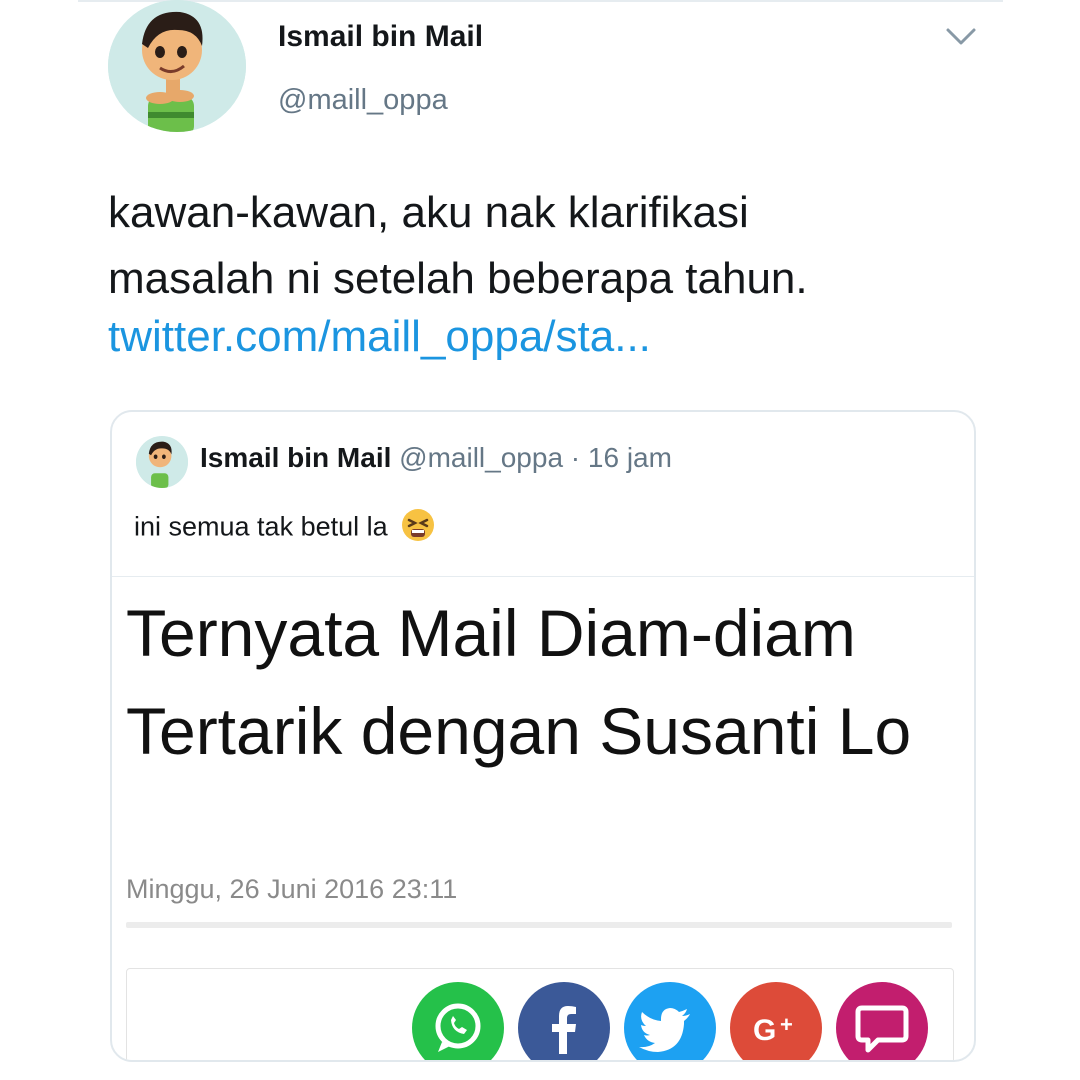 This screenshot has height=1080, width=1080. What do you see at coordinates (539, 925) in the screenshot?
I see `article-separator` at bounding box center [539, 925].